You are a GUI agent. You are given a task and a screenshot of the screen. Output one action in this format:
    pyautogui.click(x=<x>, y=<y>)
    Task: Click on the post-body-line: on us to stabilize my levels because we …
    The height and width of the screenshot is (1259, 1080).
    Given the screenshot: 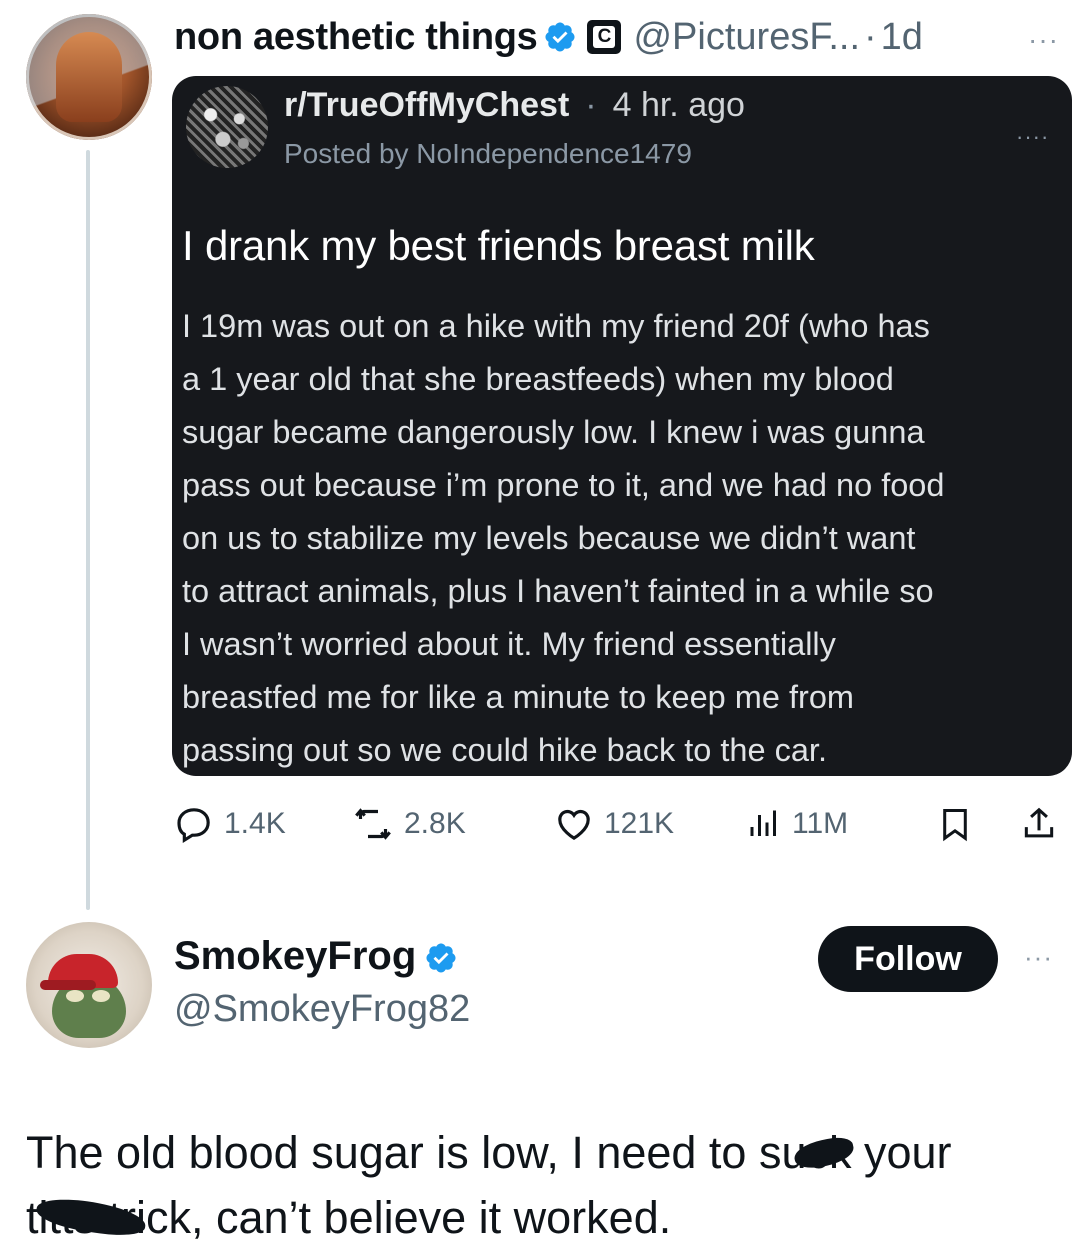 What is the action you would take?
    pyautogui.click(x=549, y=538)
    